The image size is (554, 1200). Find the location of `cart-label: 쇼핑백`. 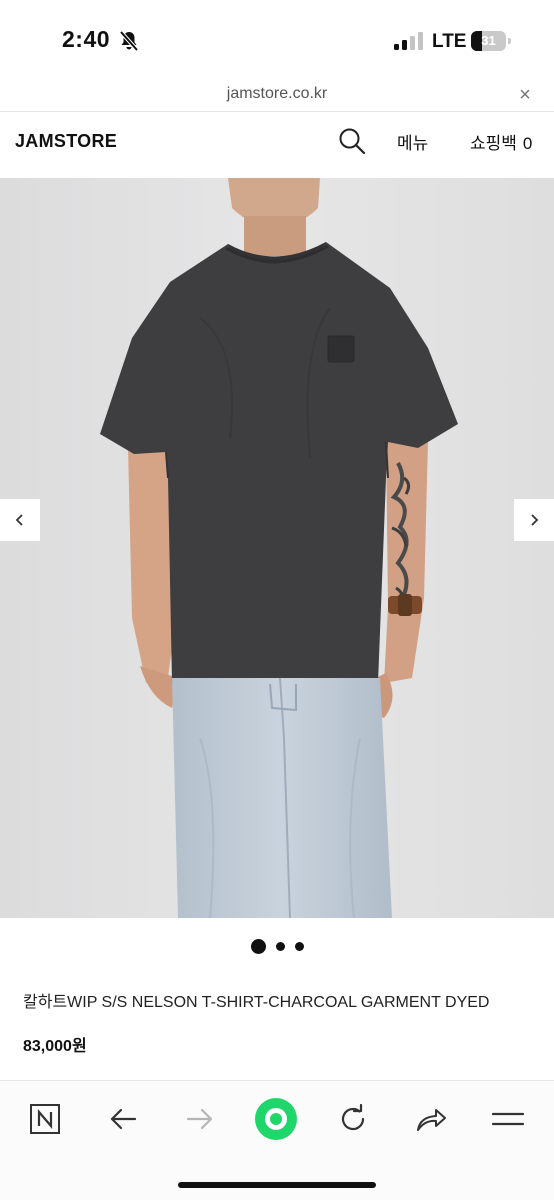

cart-label: 쇼핑백 is located at coordinates (493, 143).